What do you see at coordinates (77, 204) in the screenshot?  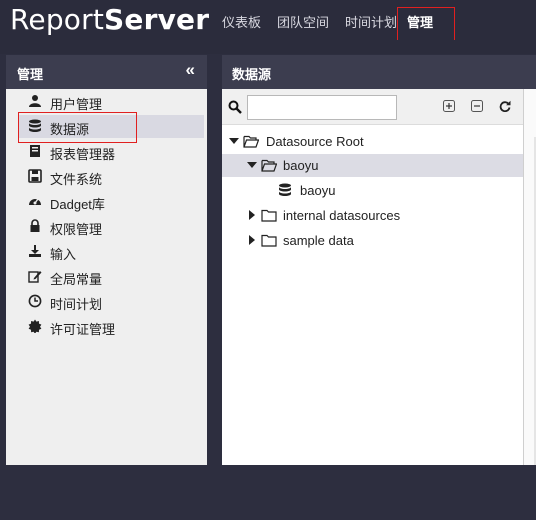 I see `sidebar-item-label: Dadget库` at bounding box center [77, 204].